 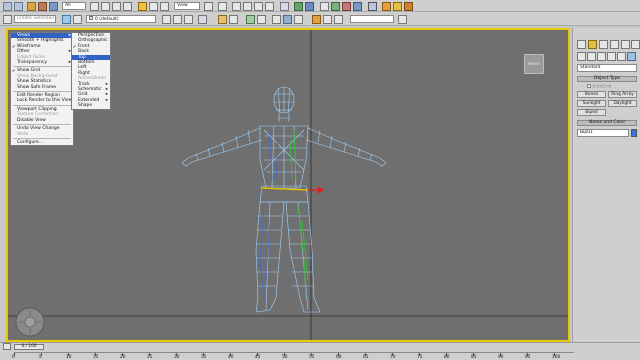 What do you see at coordinates (631, 56) in the screenshot?
I see `systems-icon` at bounding box center [631, 56].